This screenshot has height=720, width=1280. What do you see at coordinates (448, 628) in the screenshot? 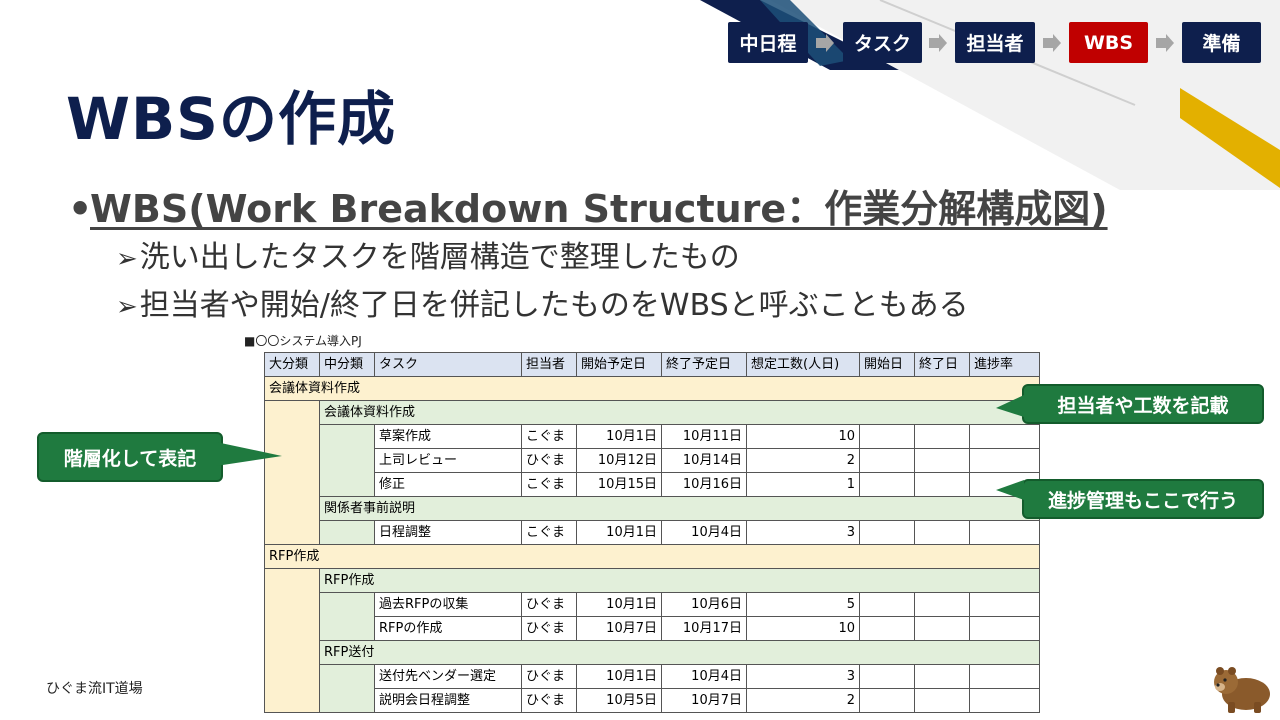
I see `task-cell: RFPの作成` at bounding box center [448, 628].